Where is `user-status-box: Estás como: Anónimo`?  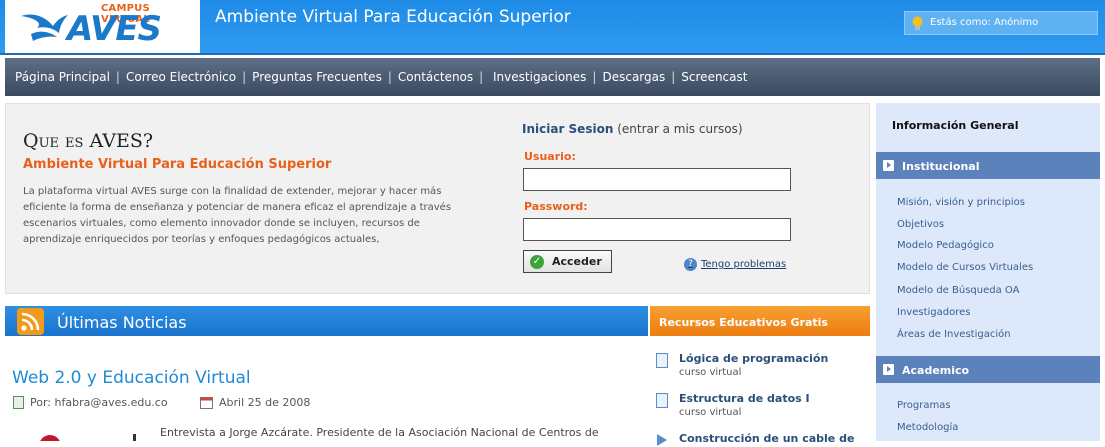 user-status-box: Estás como: Anónimo is located at coordinates (1001, 23).